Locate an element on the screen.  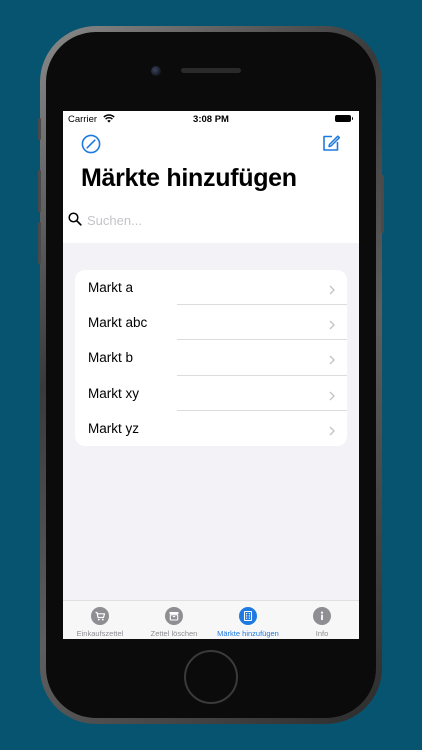
compass-icon is located at coordinates (91, 144).